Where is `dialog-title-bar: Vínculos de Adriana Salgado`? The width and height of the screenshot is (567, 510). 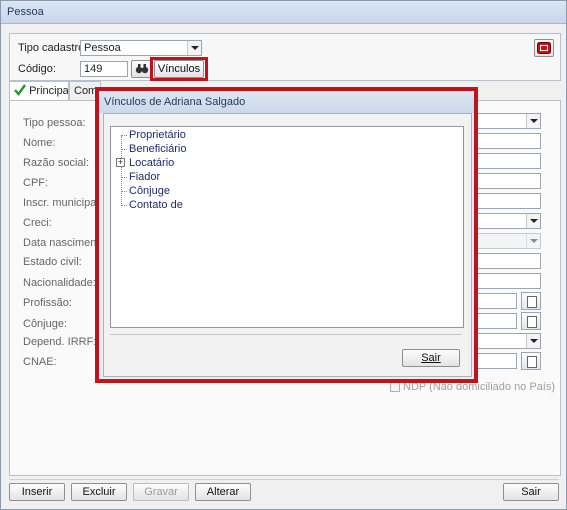 dialog-title-bar: Vínculos de Adriana Salgado is located at coordinates (286, 102).